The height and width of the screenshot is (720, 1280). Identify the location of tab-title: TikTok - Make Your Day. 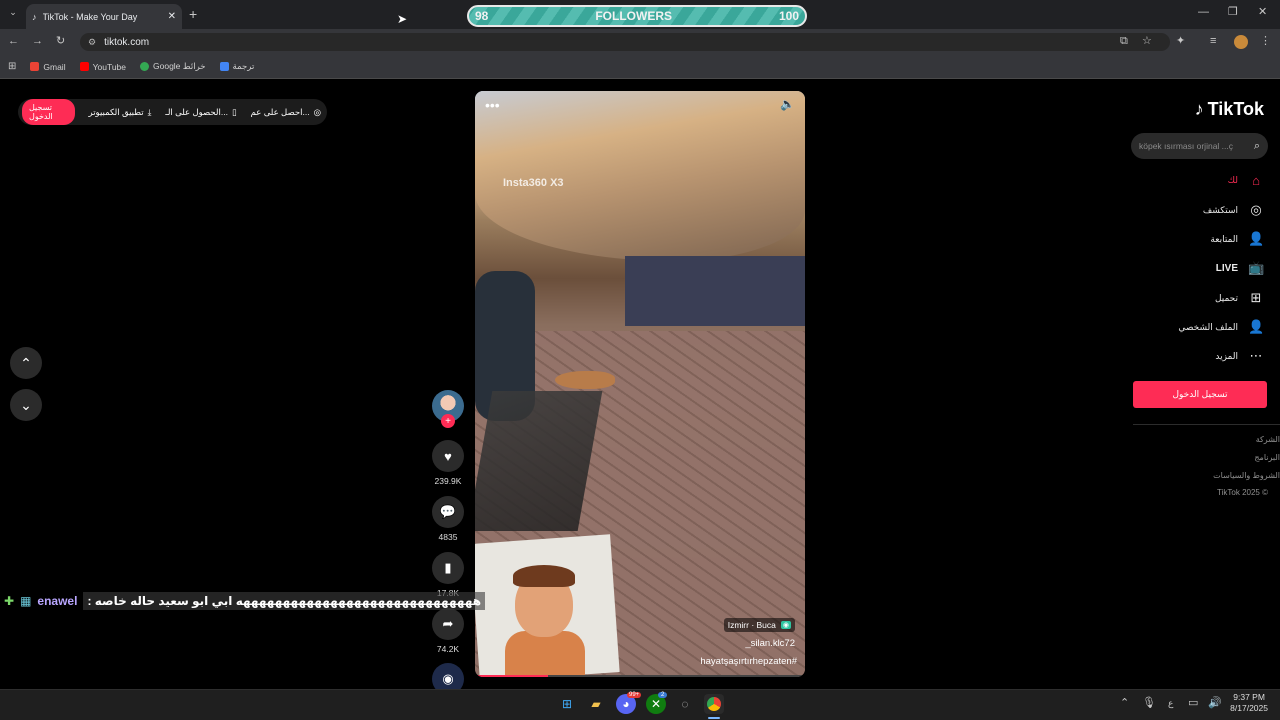
(90, 16).